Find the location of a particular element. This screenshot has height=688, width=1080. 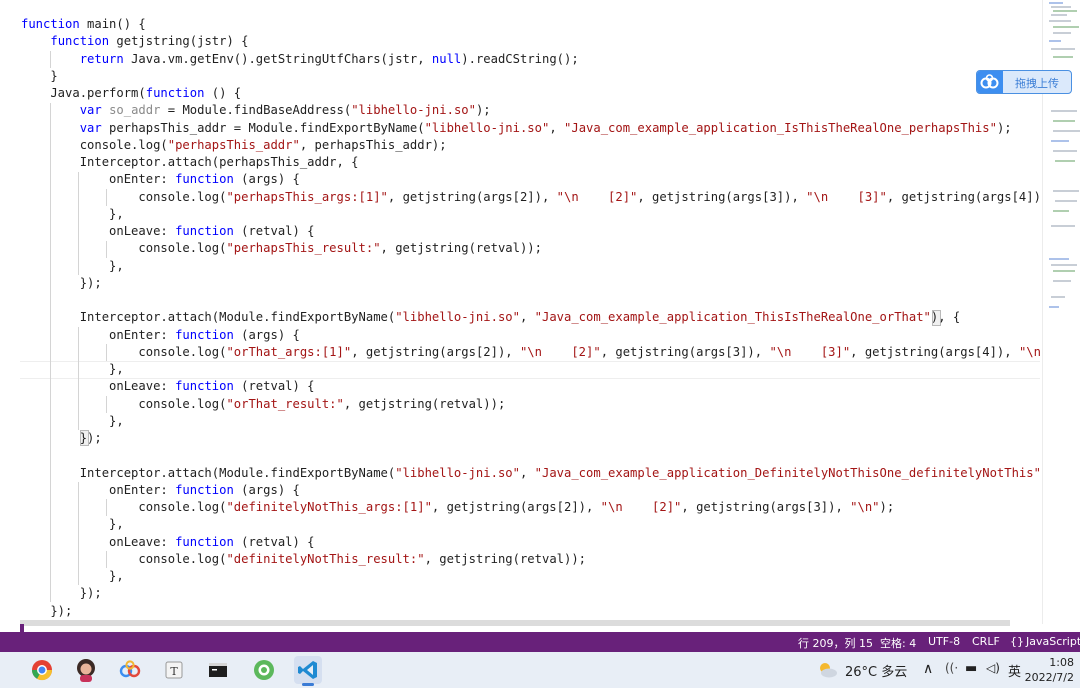

chrome-icon is located at coordinates (42, 670).